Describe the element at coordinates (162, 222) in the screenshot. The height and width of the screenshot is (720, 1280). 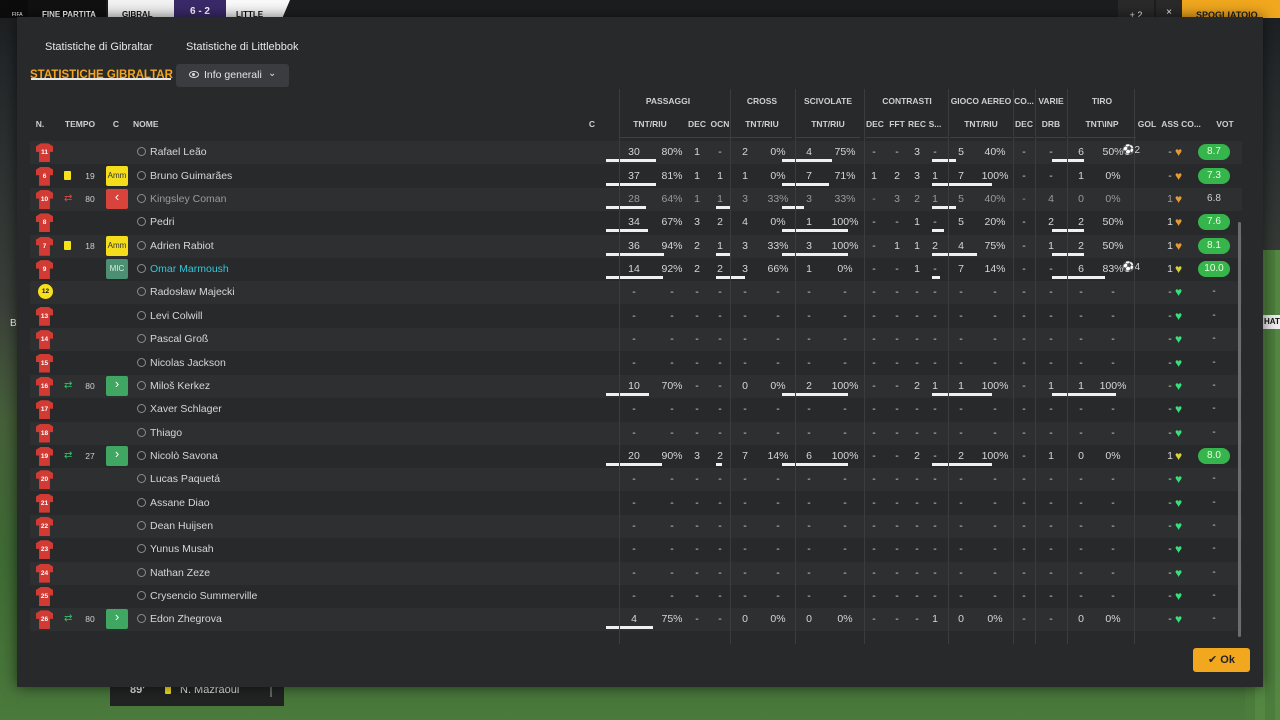
I see `player-name: Pedri` at that location.